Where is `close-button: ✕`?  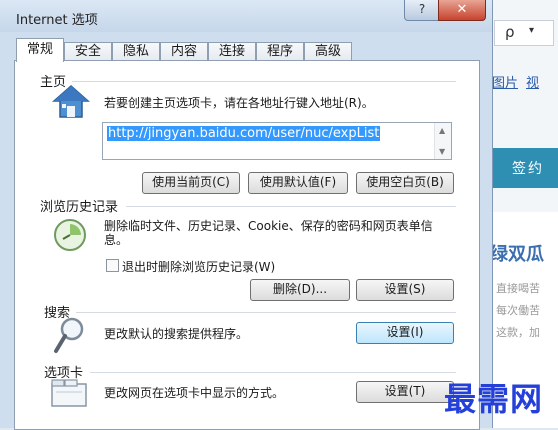
close-button: ✕ is located at coordinates (462, 10).